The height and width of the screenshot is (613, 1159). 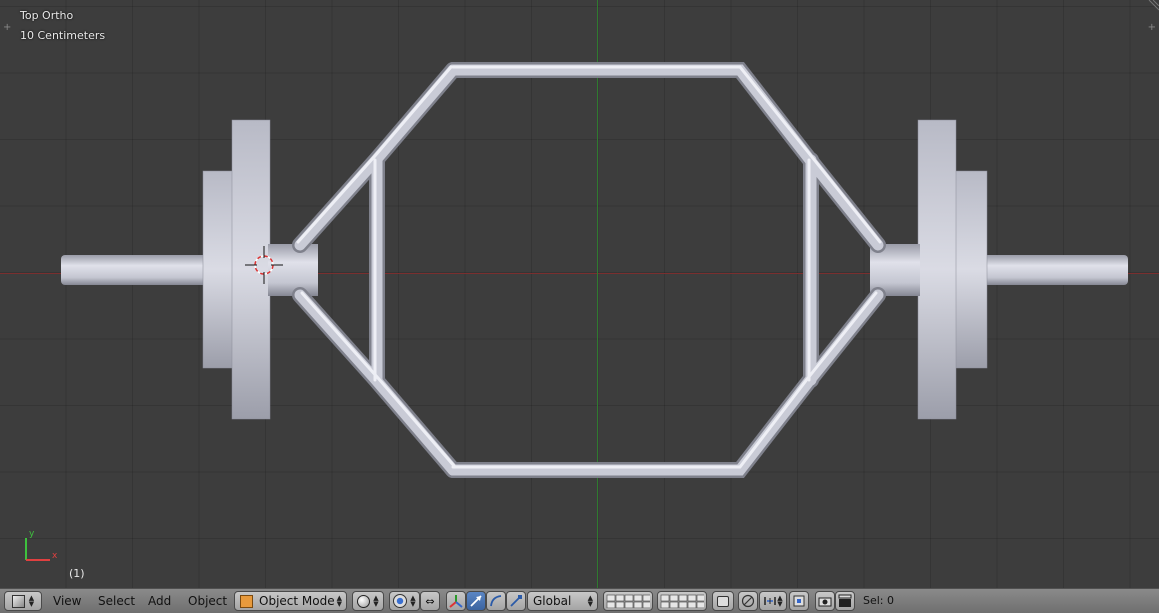 I want to click on render-animation-button, so click(x=845, y=601).